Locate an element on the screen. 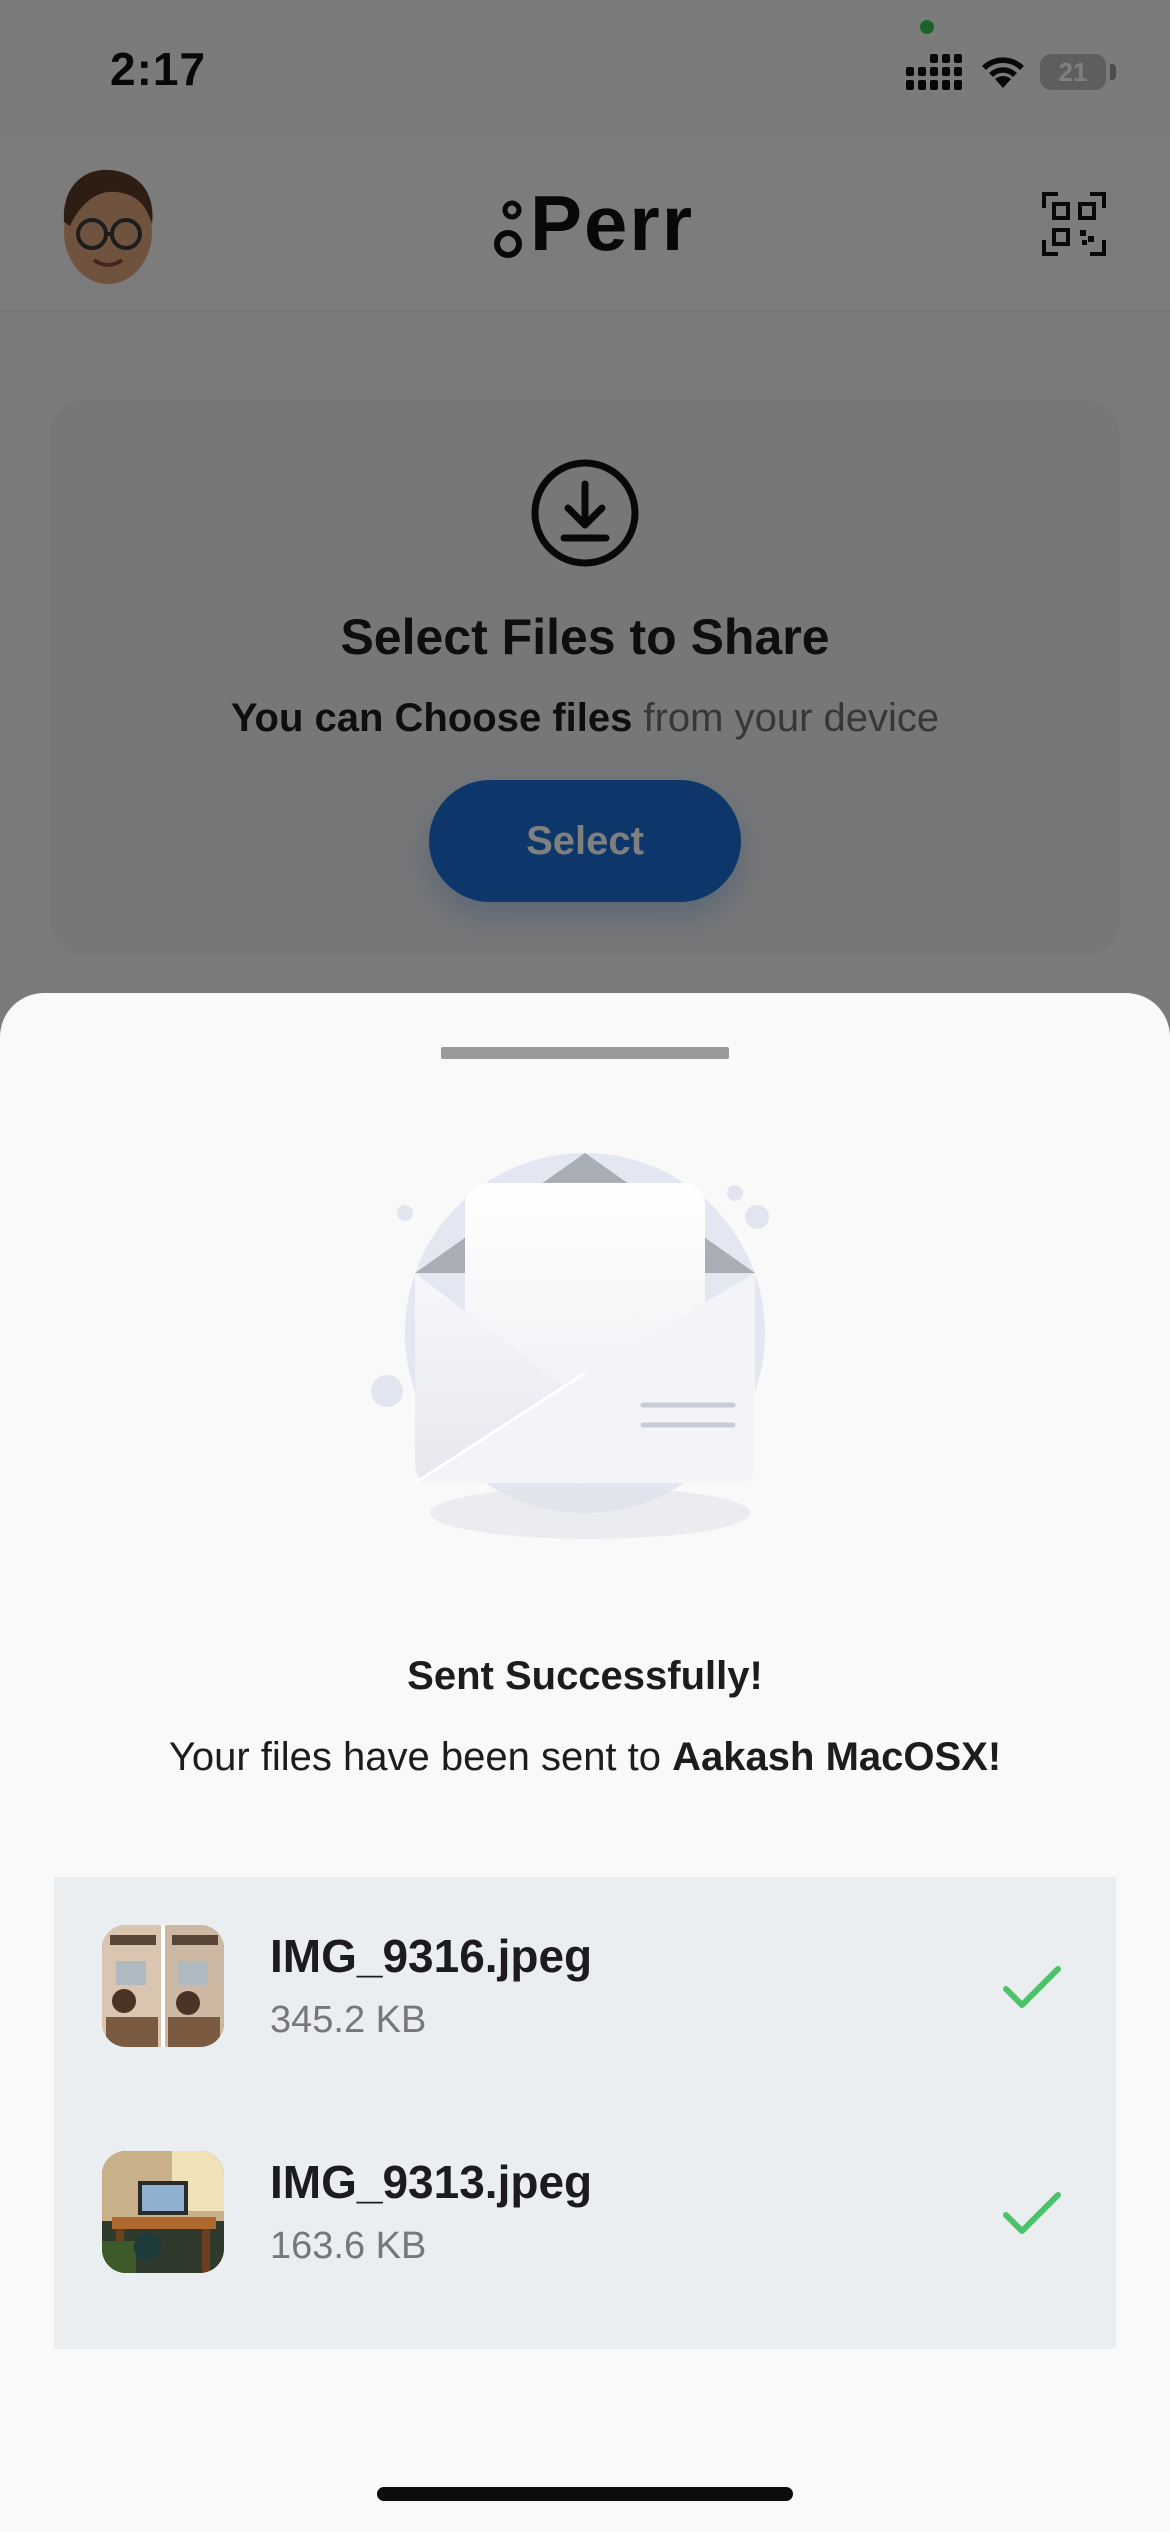 The image size is (1170, 2532). file-size: 345.2 KB is located at coordinates (348, 2020).